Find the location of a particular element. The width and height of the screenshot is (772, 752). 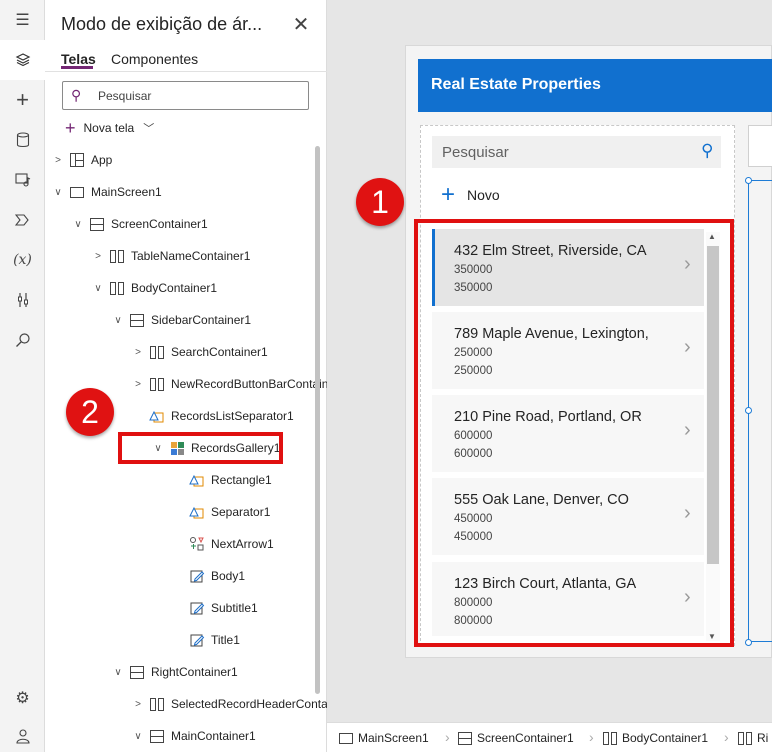

breadcrumb-item: MainScreen1 is located at coordinates (384, 737).